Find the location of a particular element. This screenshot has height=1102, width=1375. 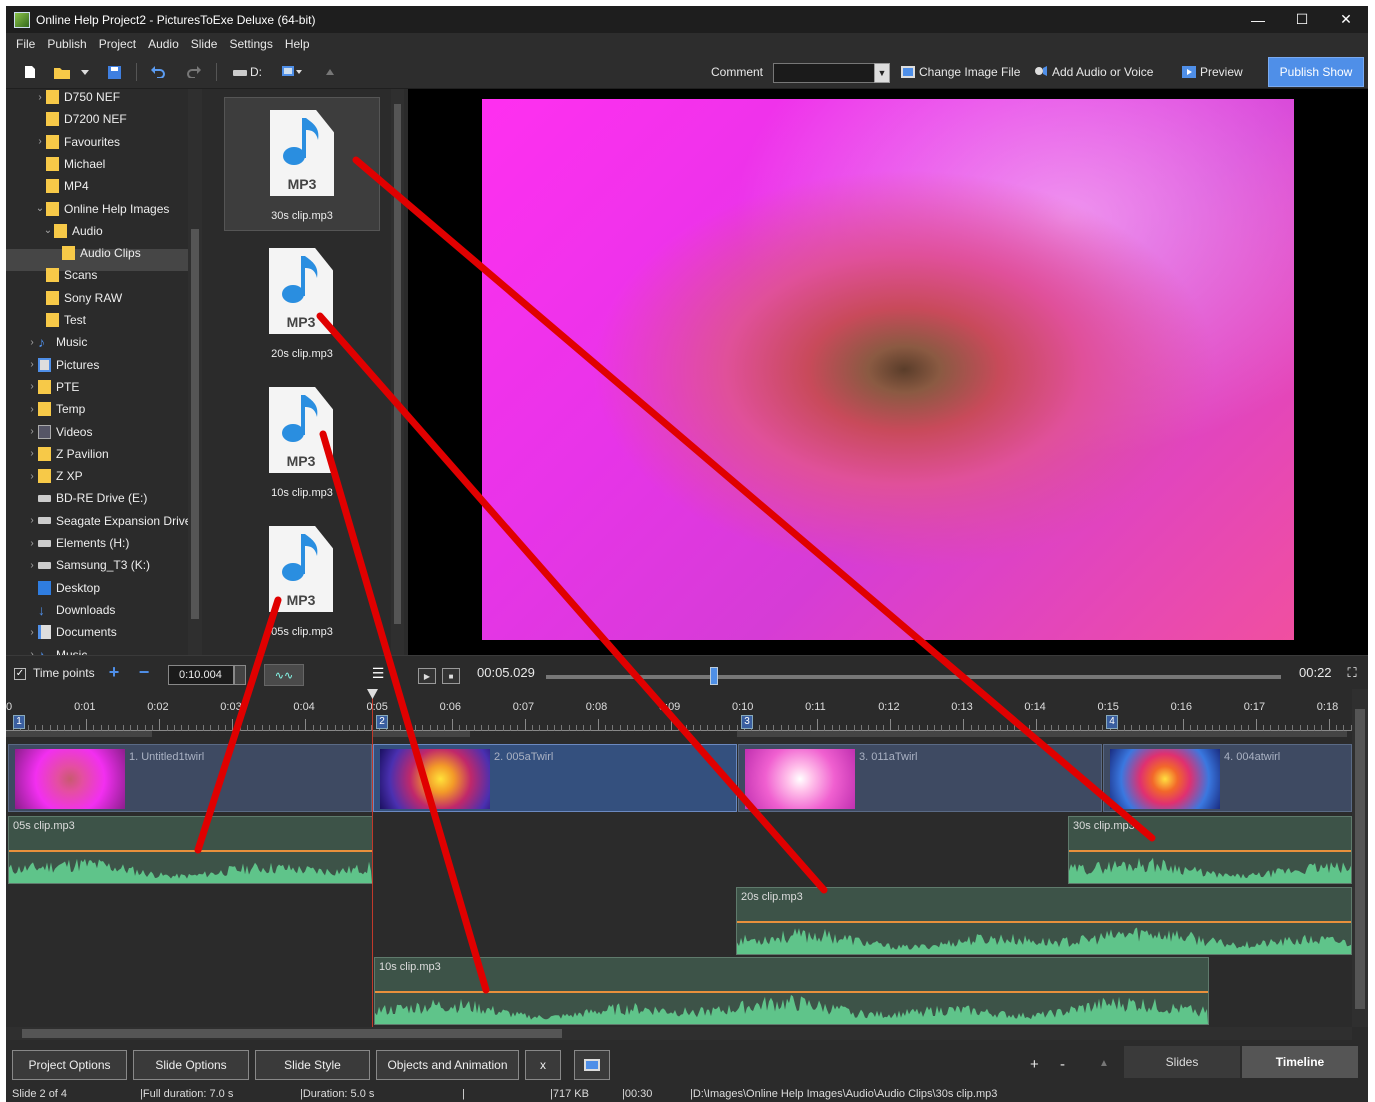

tree-item: MP4 is located at coordinates (61, 186).